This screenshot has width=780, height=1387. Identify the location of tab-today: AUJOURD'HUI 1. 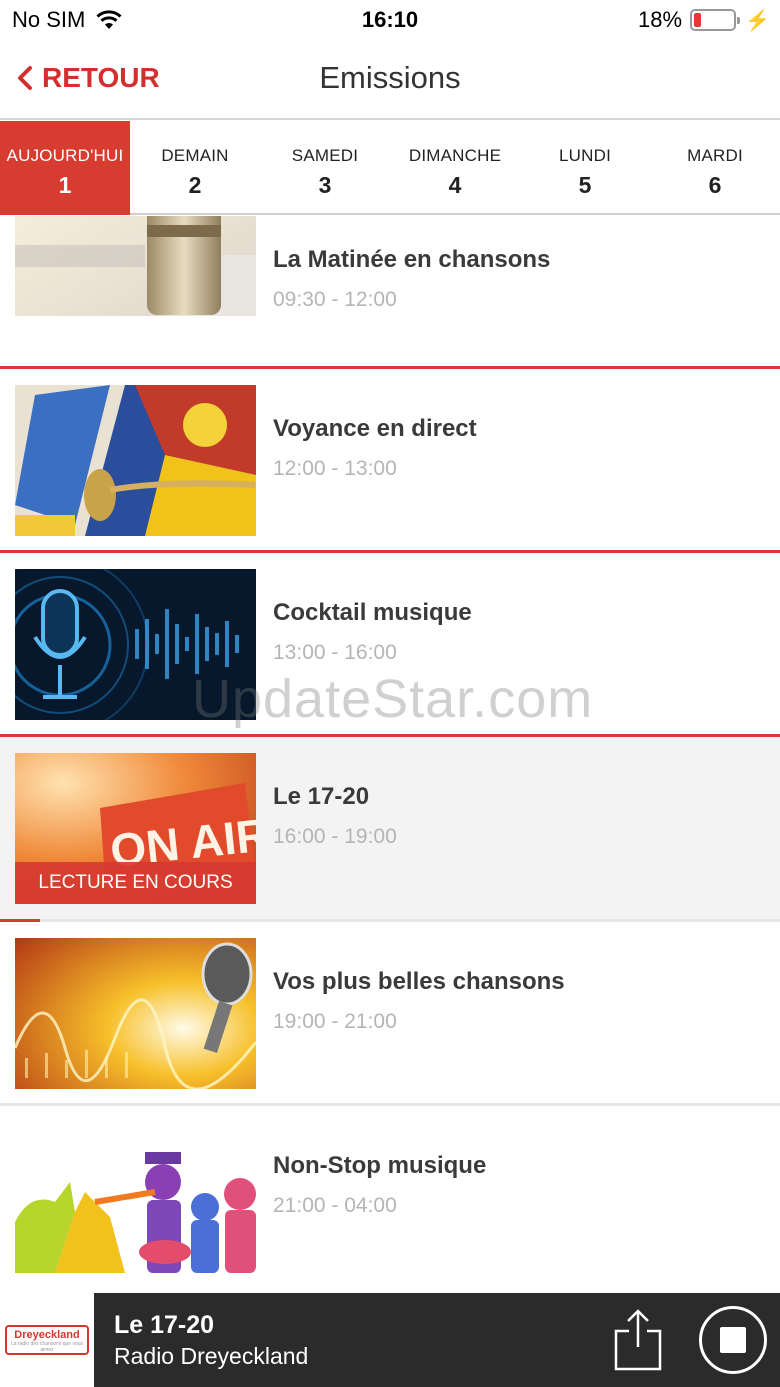
(65, 168).